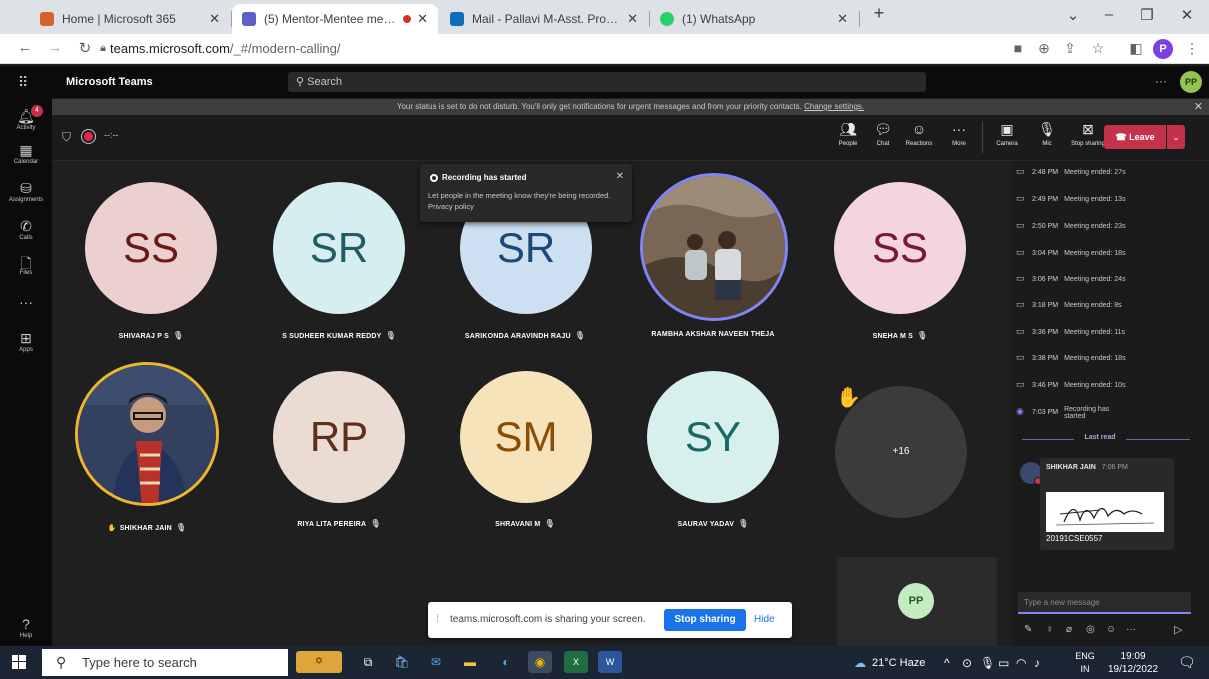 This screenshot has width=1209, height=679. I want to click on overflow-participants: +16, so click(901, 452).